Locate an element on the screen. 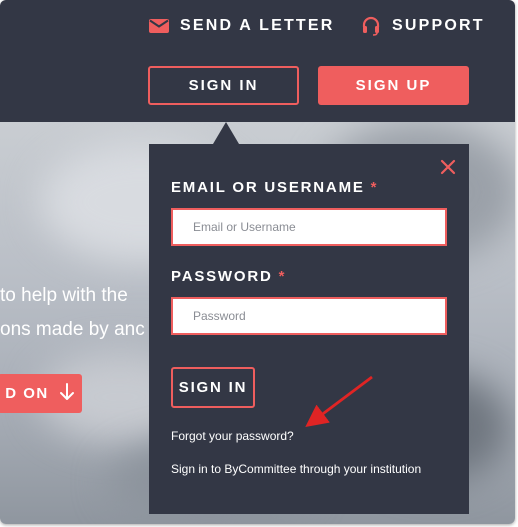  hero-headline-line-1: to help with the is located at coordinates (64, 295).